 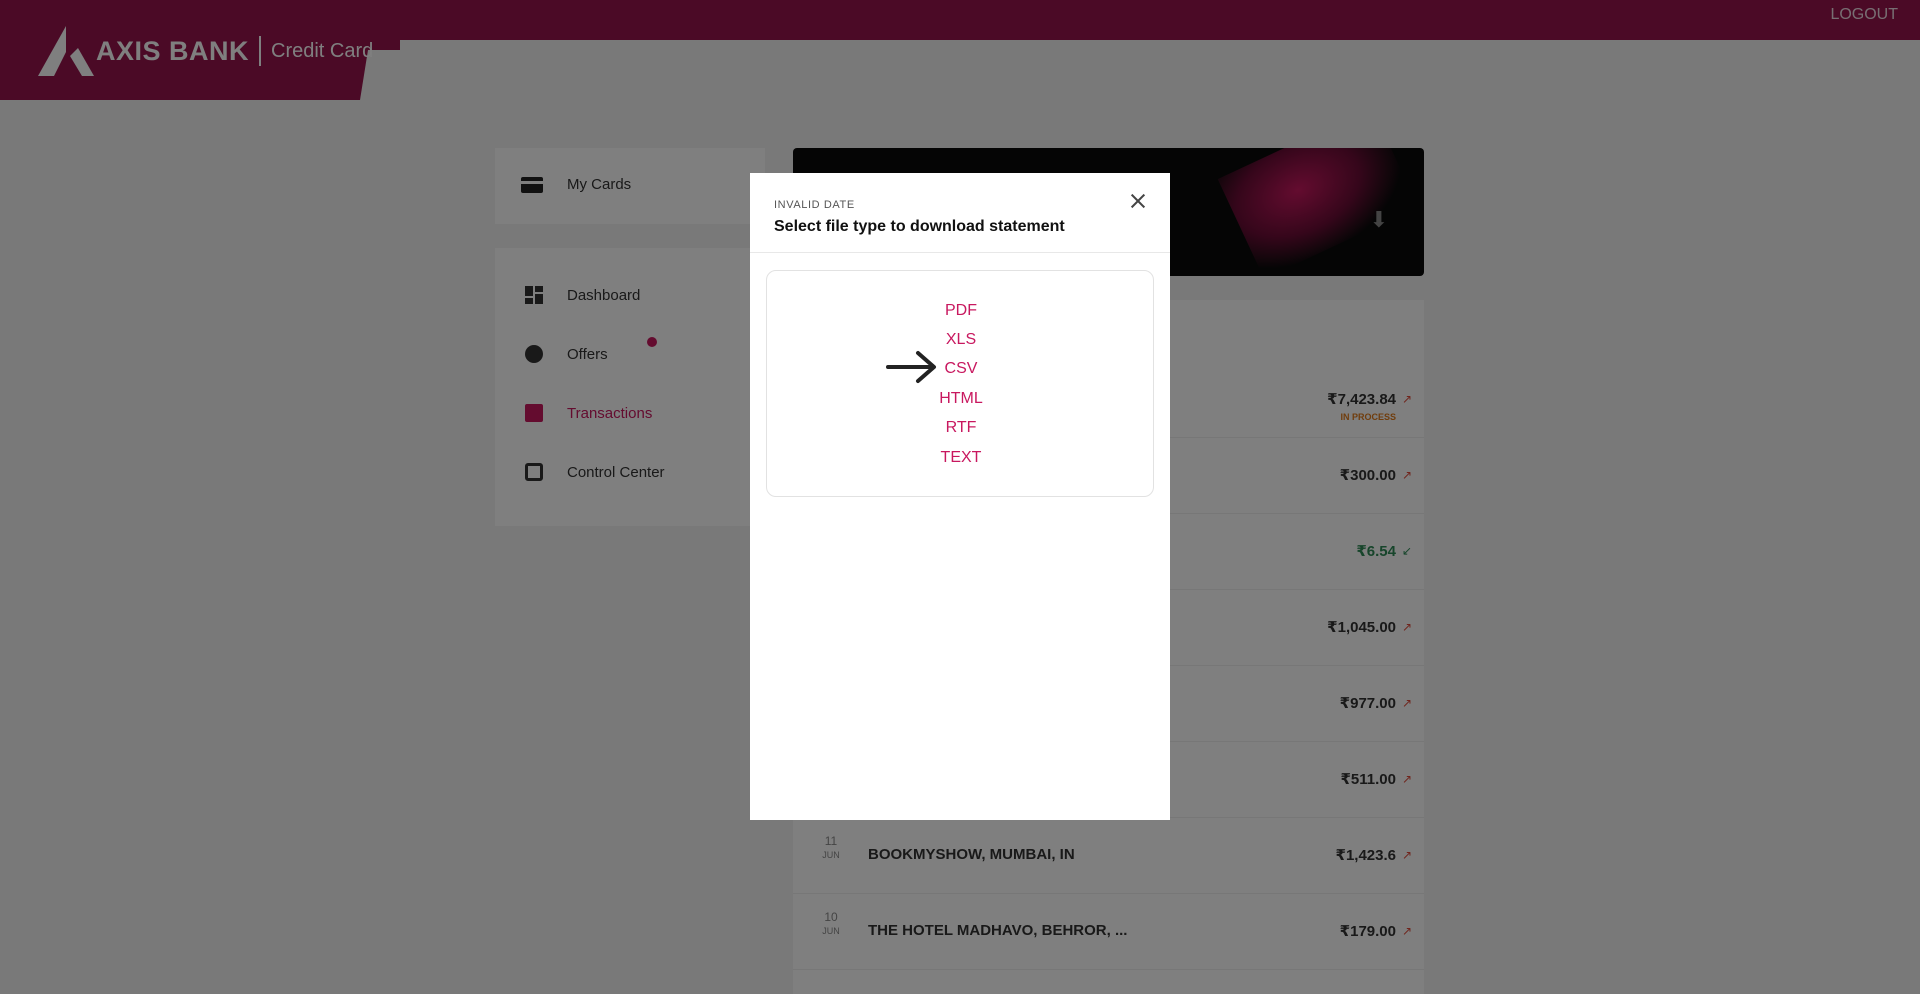 What do you see at coordinates (961, 340) in the screenshot?
I see `option-xls: XLS` at bounding box center [961, 340].